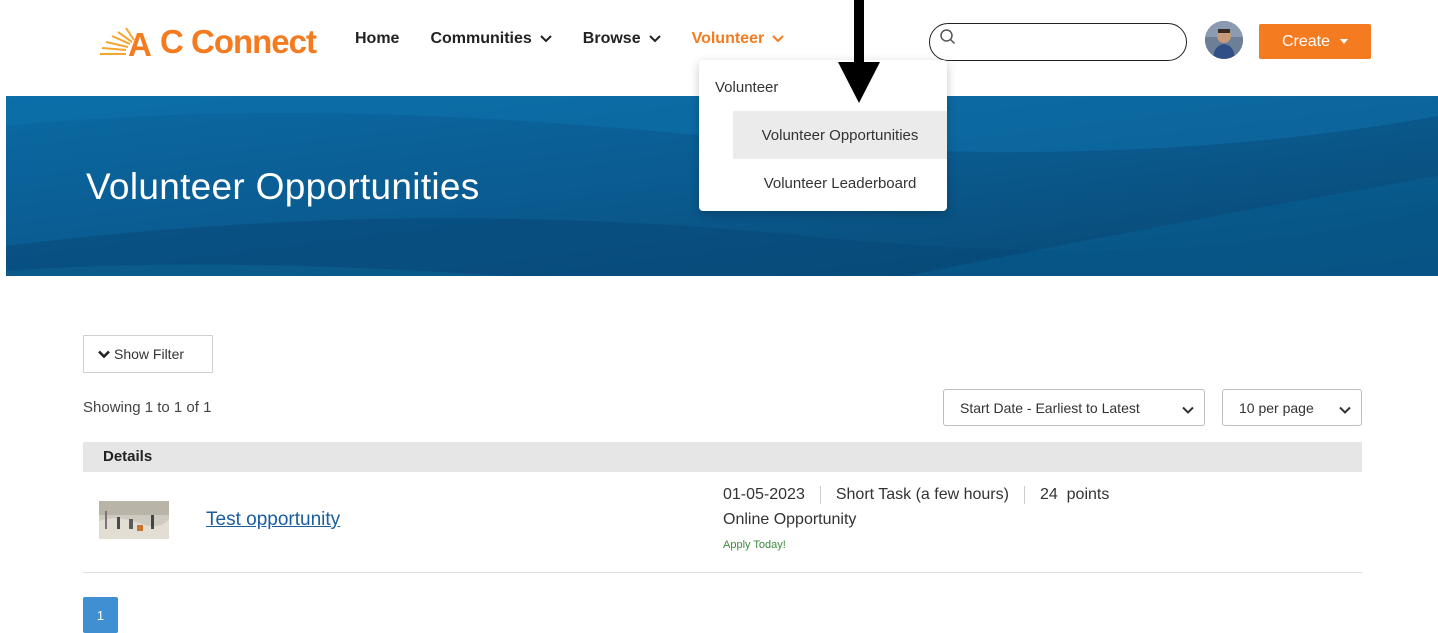 Image resolution: width=1438 pixels, height=633 pixels. What do you see at coordinates (481, 38) in the screenshot?
I see `nav-communities-label: Communities` at bounding box center [481, 38].